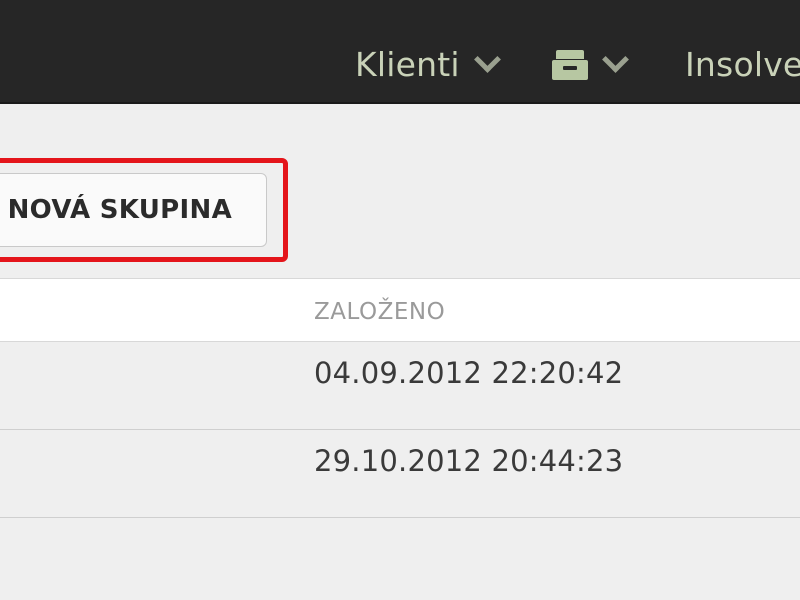 The image size is (800, 600). What do you see at coordinates (570, 64) in the screenshot?
I see `archive-box-icon` at bounding box center [570, 64].